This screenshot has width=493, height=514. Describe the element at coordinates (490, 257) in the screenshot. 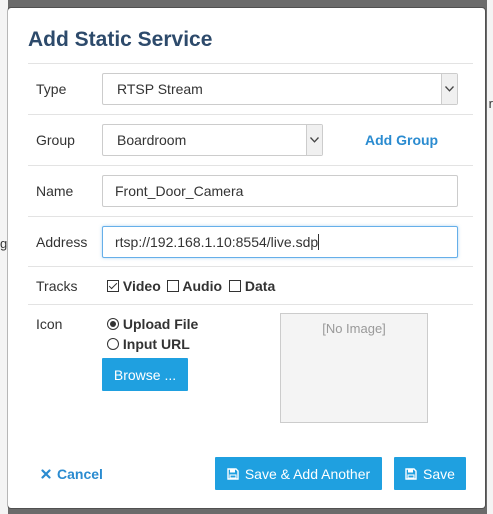

I see `page-background-right` at that location.